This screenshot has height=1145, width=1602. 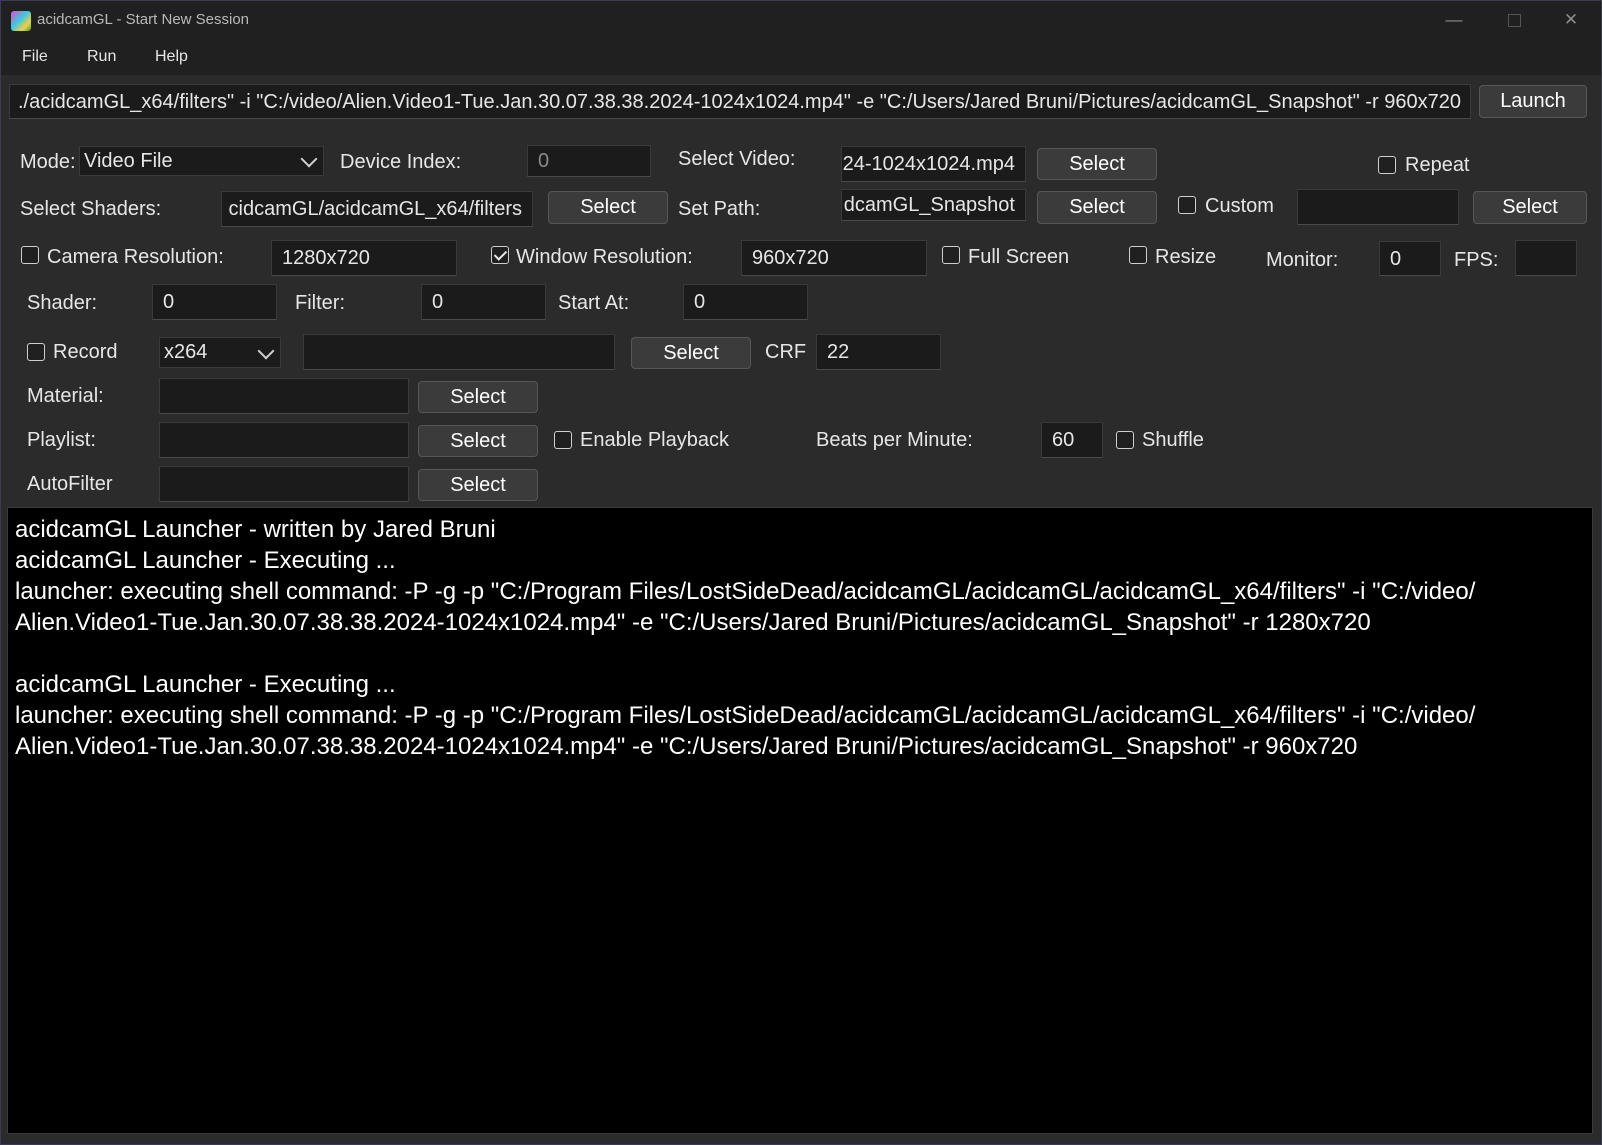 What do you see at coordinates (1125, 440) in the screenshot?
I see `shuffle-checkbox` at bounding box center [1125, 440].